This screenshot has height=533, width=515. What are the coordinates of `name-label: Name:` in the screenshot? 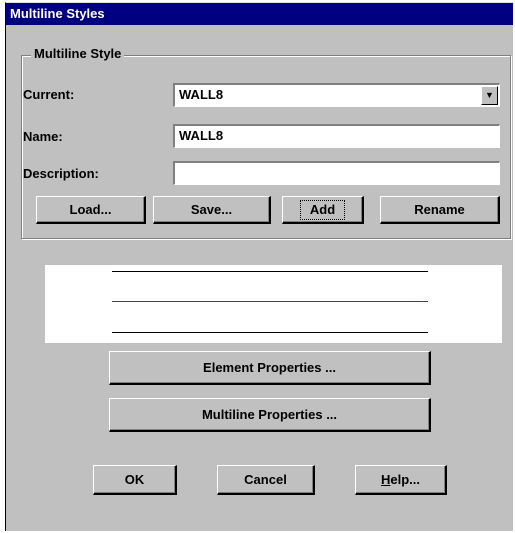 It's located at (43, 136).